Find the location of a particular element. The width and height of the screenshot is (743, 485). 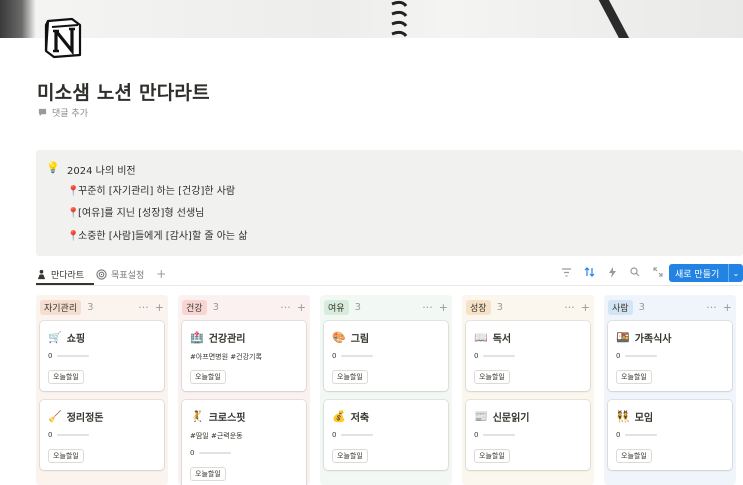

add-comment-button: 댓글 추가 is located at coordinates (63, 112).